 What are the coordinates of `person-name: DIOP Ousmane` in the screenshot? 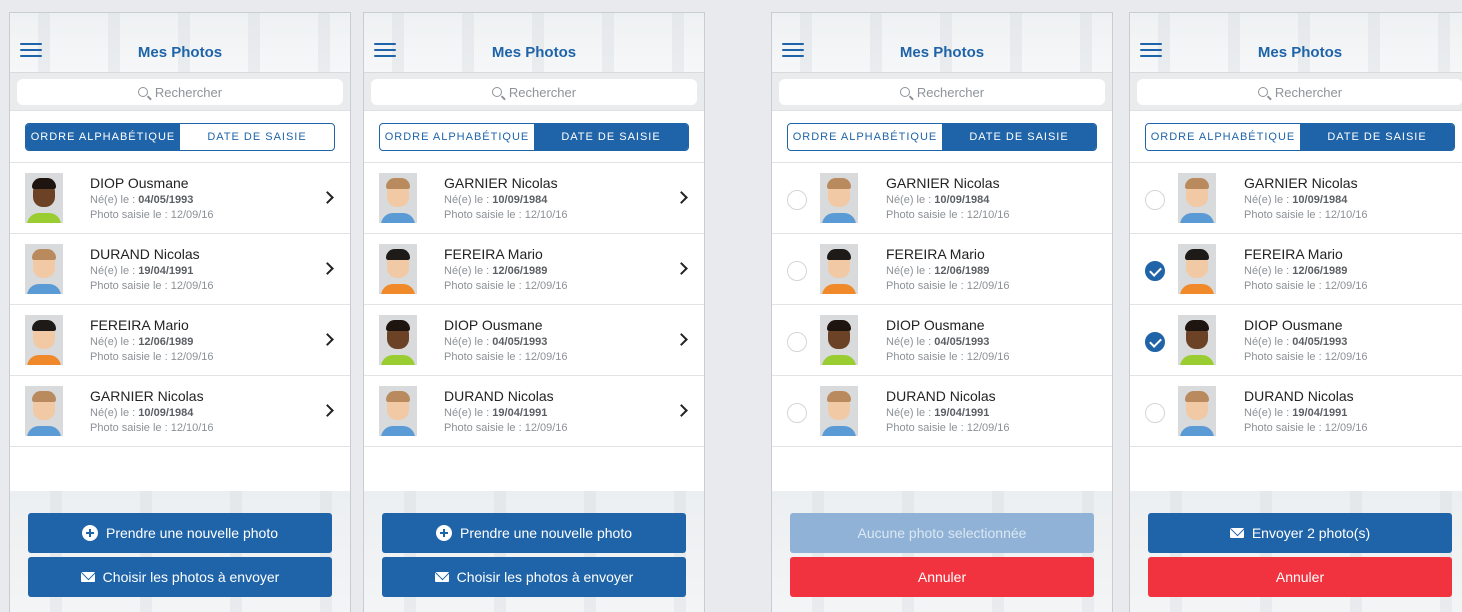 It's located at (935, 325).